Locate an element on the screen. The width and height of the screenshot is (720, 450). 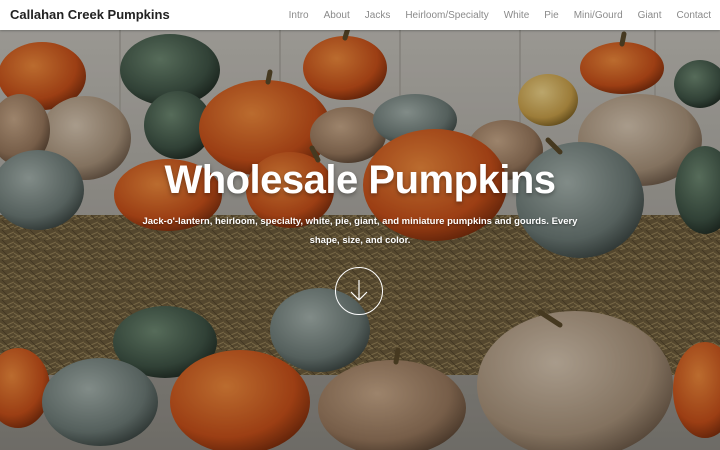
nav-link-jacks: Jacks is located at coordinates (378, 15).